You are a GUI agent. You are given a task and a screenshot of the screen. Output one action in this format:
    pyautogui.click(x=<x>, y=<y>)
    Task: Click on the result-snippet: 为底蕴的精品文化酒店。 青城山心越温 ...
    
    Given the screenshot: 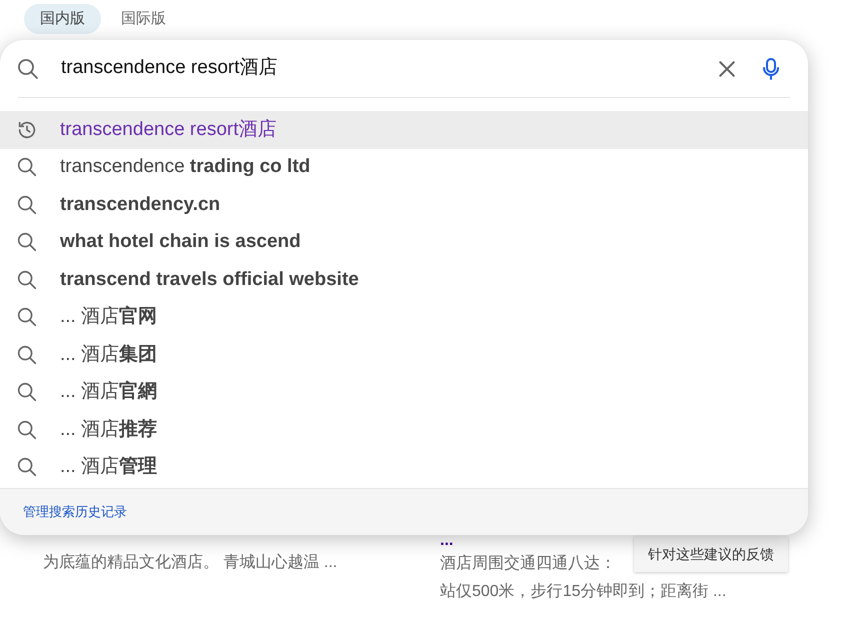 What is the action you would take?
    pyautogui.click(x=190, y=562)
    